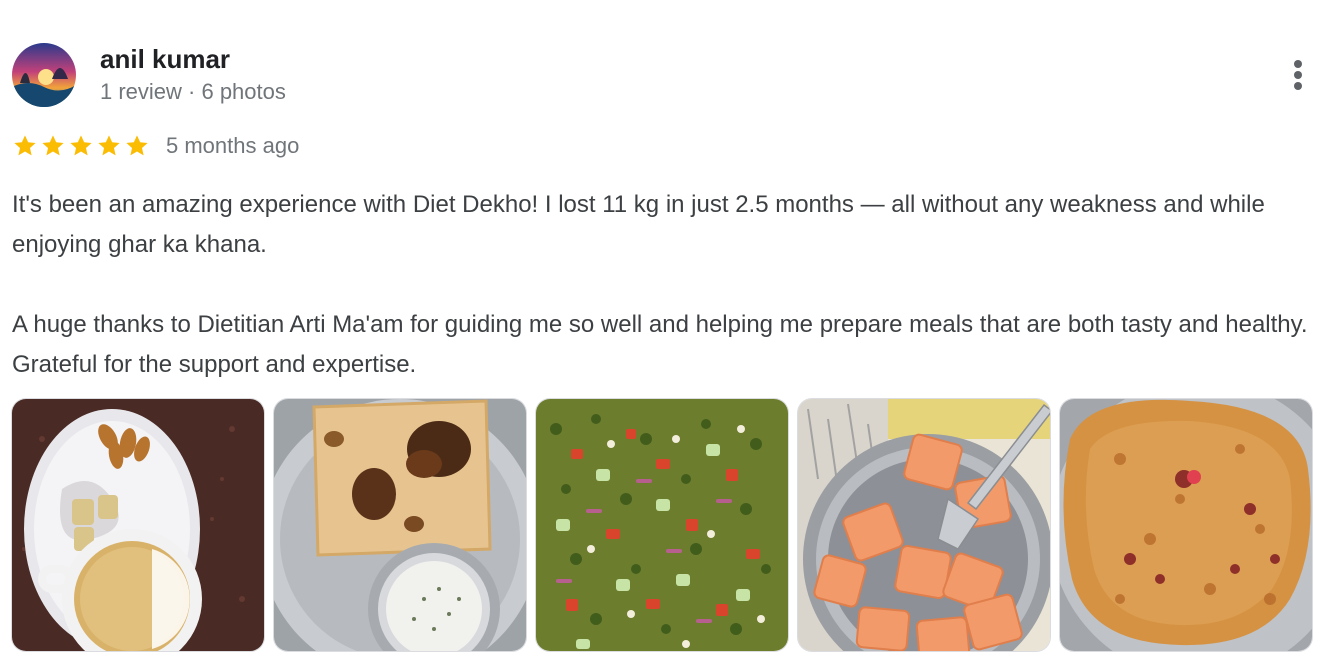  What do you see at coordinates (924, 525) in the screenshot?
I see `review-photo-papaya-bowl` at bounding box center [924, 525].